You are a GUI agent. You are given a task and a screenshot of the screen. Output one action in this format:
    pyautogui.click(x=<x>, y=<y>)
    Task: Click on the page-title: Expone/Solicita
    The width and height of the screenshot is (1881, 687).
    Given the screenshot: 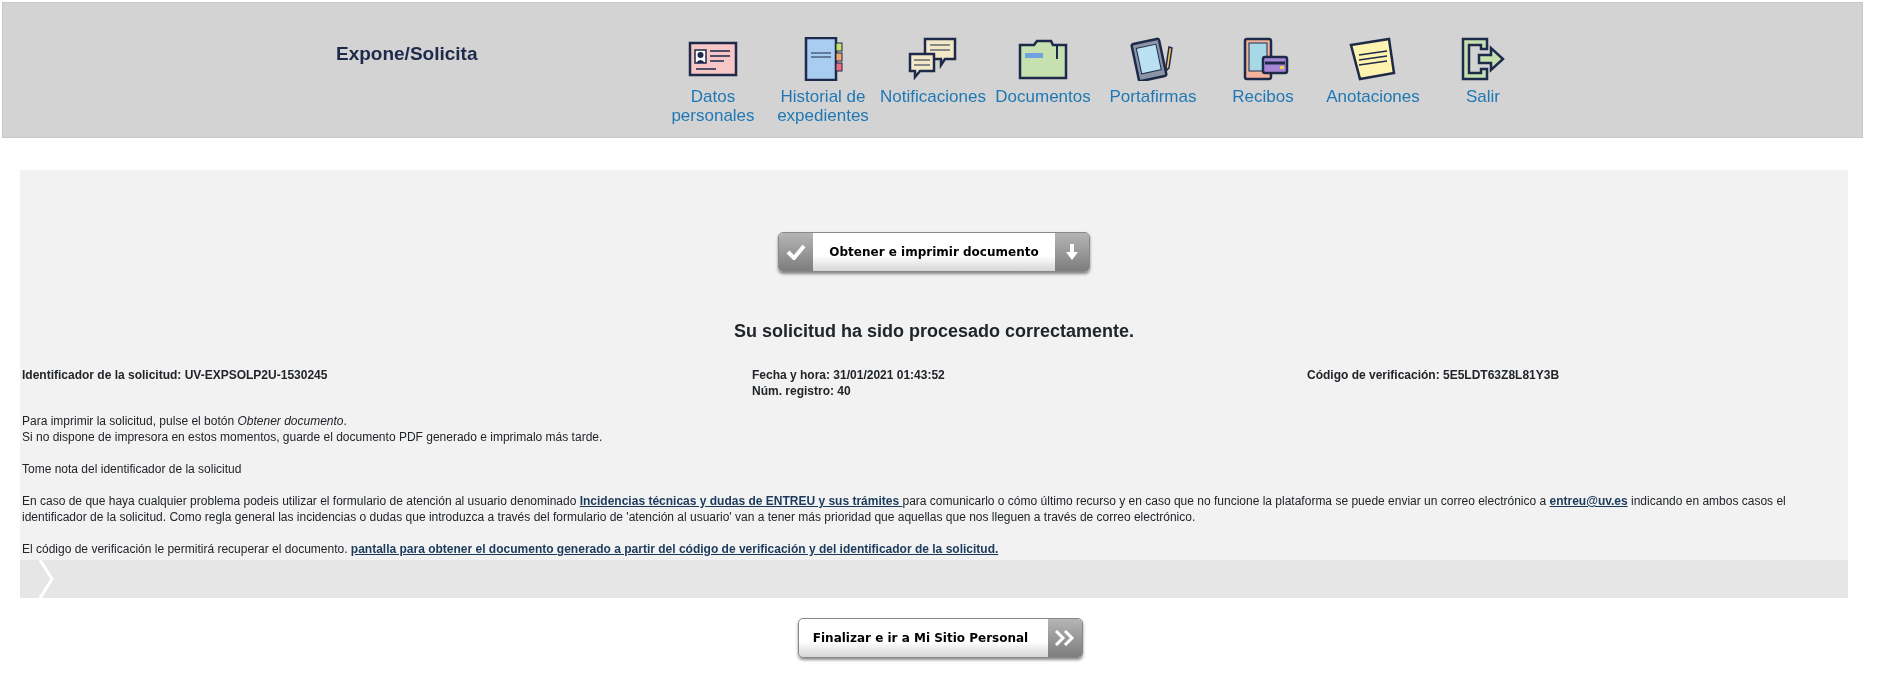 What is the action you would take?
    pyautogui.click(x=407, y=54)
    